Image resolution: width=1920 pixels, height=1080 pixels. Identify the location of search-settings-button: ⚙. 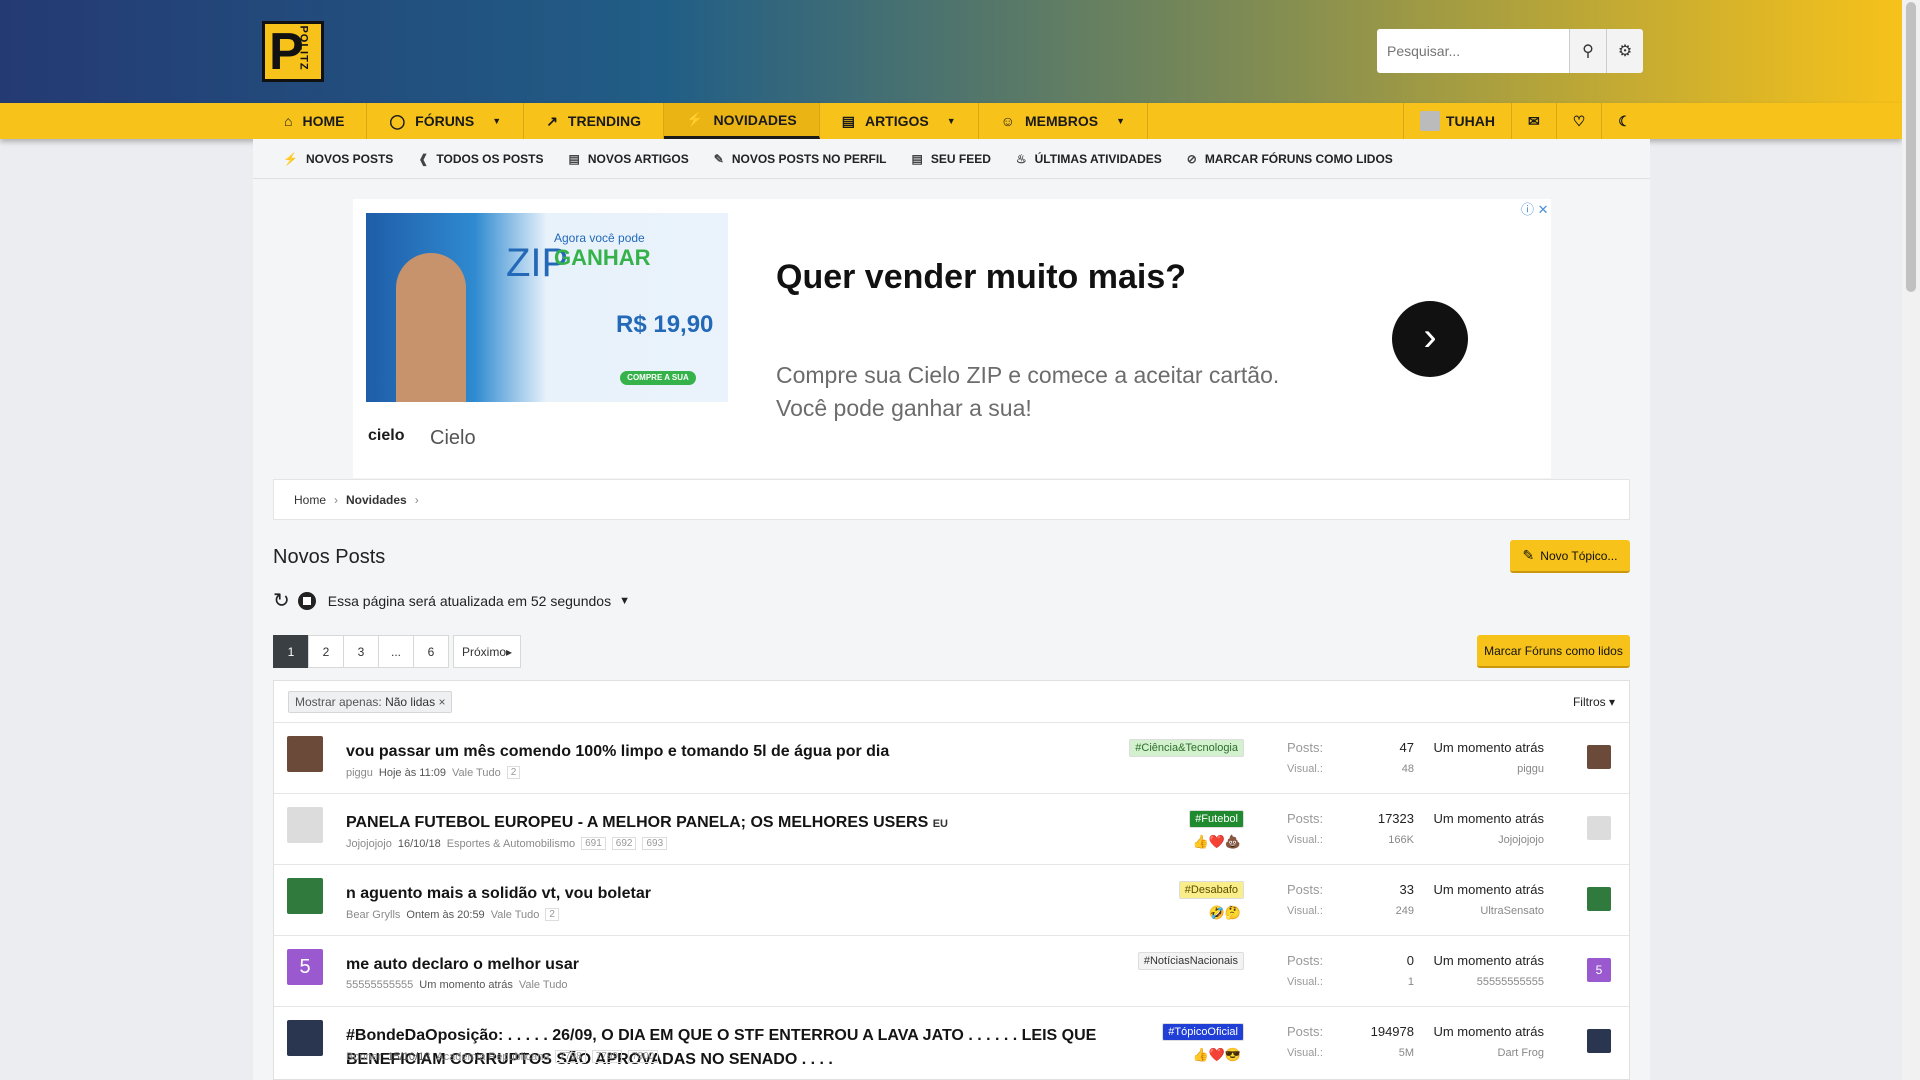
(1624, 51).